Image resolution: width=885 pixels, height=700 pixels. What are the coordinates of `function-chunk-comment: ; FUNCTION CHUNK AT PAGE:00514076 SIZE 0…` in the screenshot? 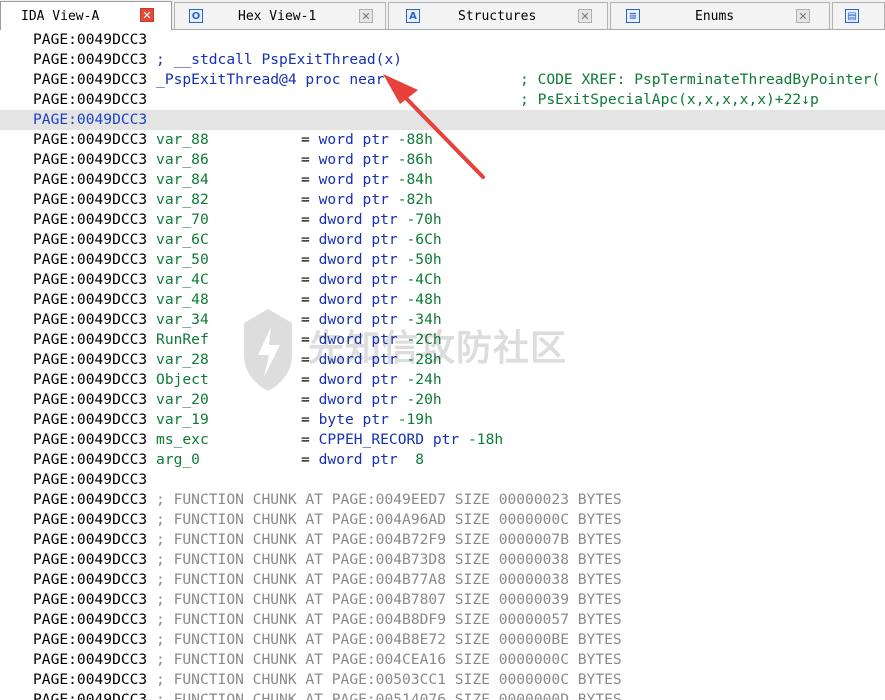 It's located at (389, 695).